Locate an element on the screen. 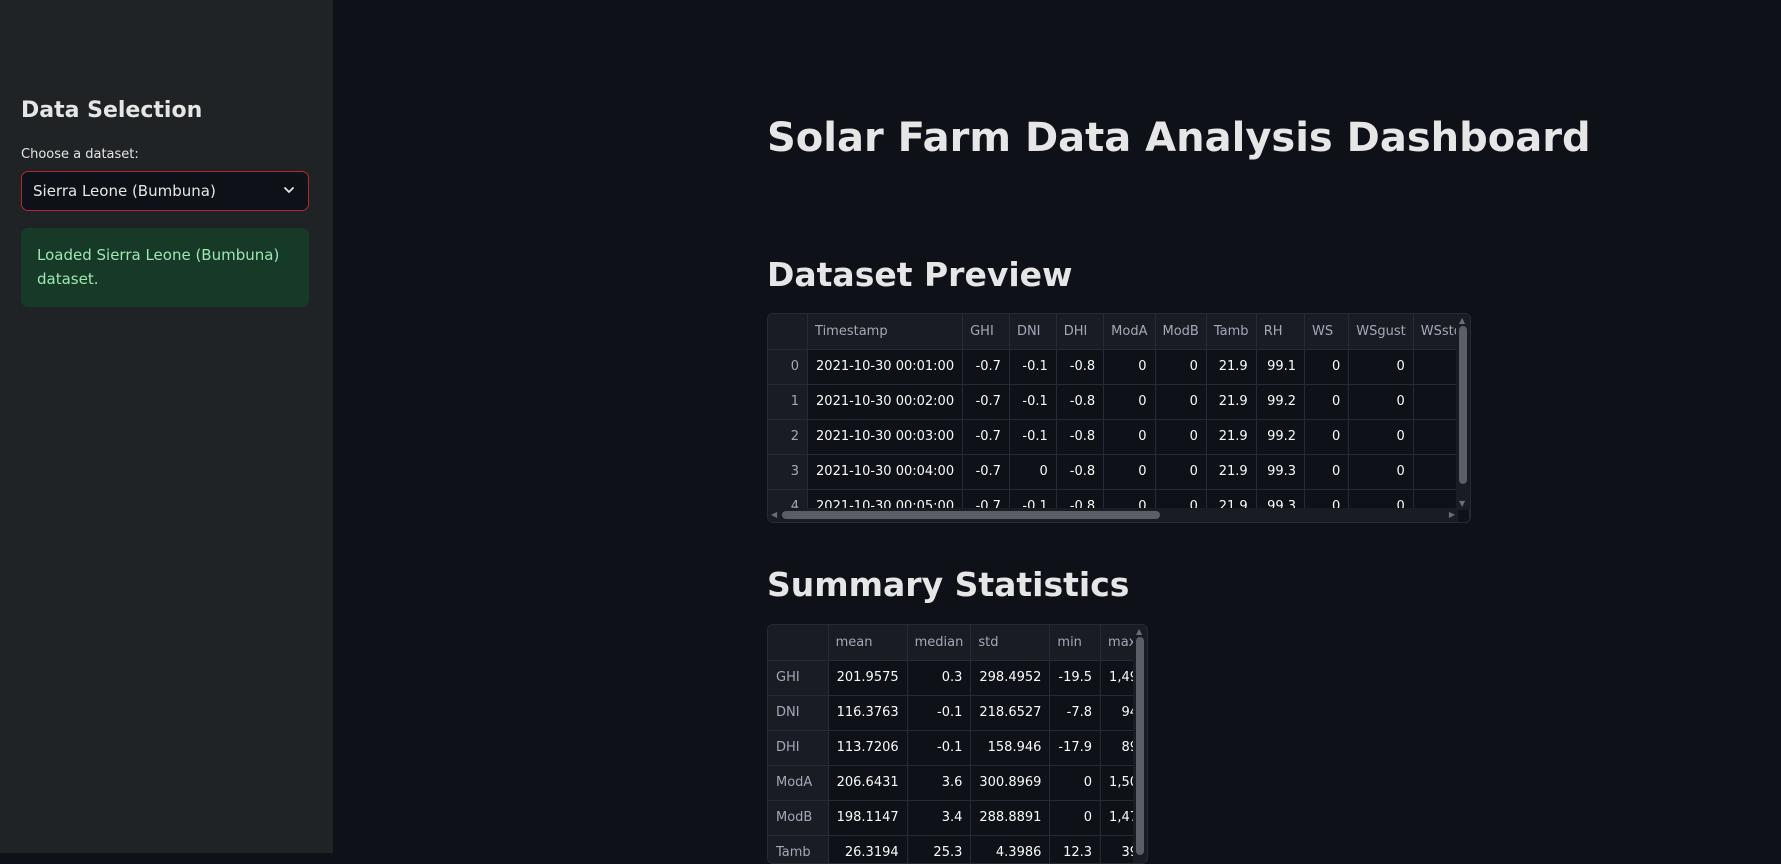  table-cell: 3.6 is located at coordinates (939, 783).